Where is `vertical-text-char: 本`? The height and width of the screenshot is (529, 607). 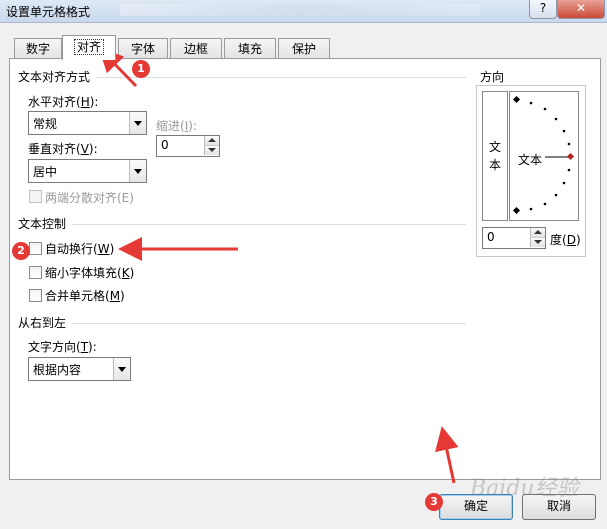
vertical-text-char: 本 is located at coordinates (495, 165).